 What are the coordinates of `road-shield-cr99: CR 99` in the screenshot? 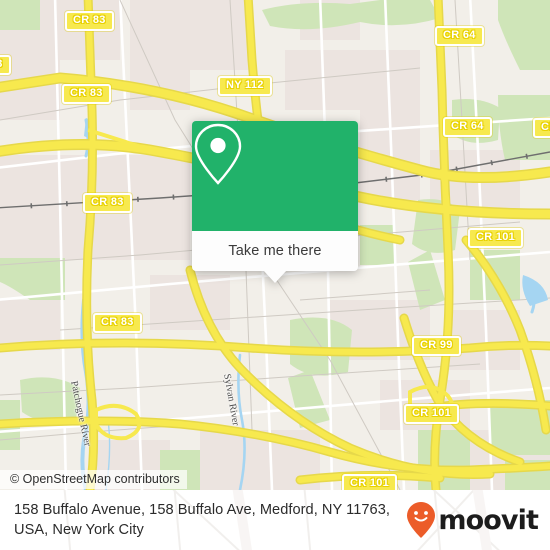 It's located at (436, 346).